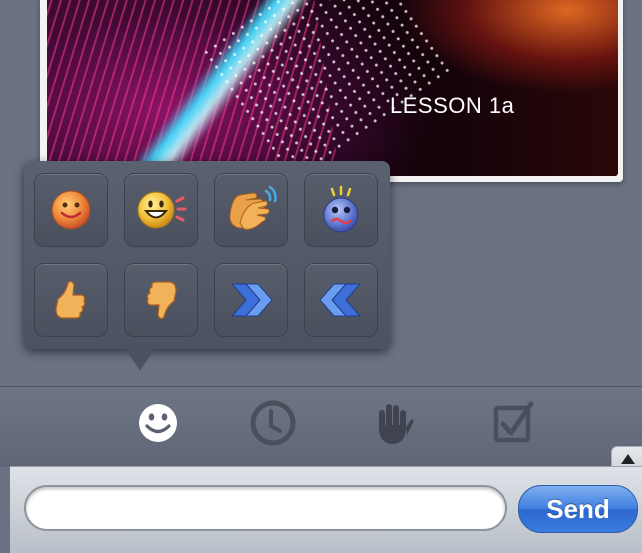 The height and width of the screenshot is (553, 642). What do you see at coordinates (627, 459) in the screenshot?
I see `triangle-up-icon` at bounding box center [627, 459].